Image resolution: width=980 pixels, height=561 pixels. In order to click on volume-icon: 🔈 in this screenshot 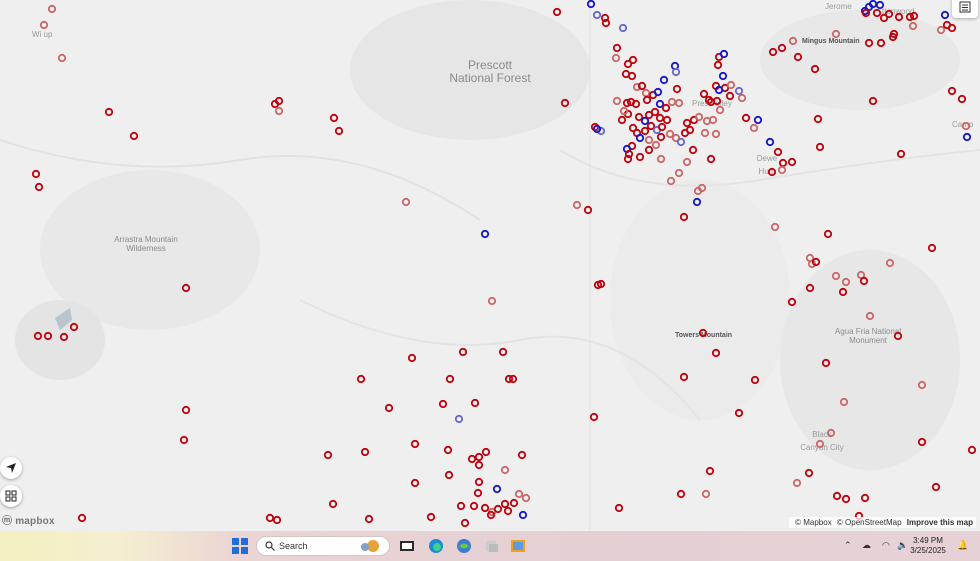, I will do `click(902, 545)`.